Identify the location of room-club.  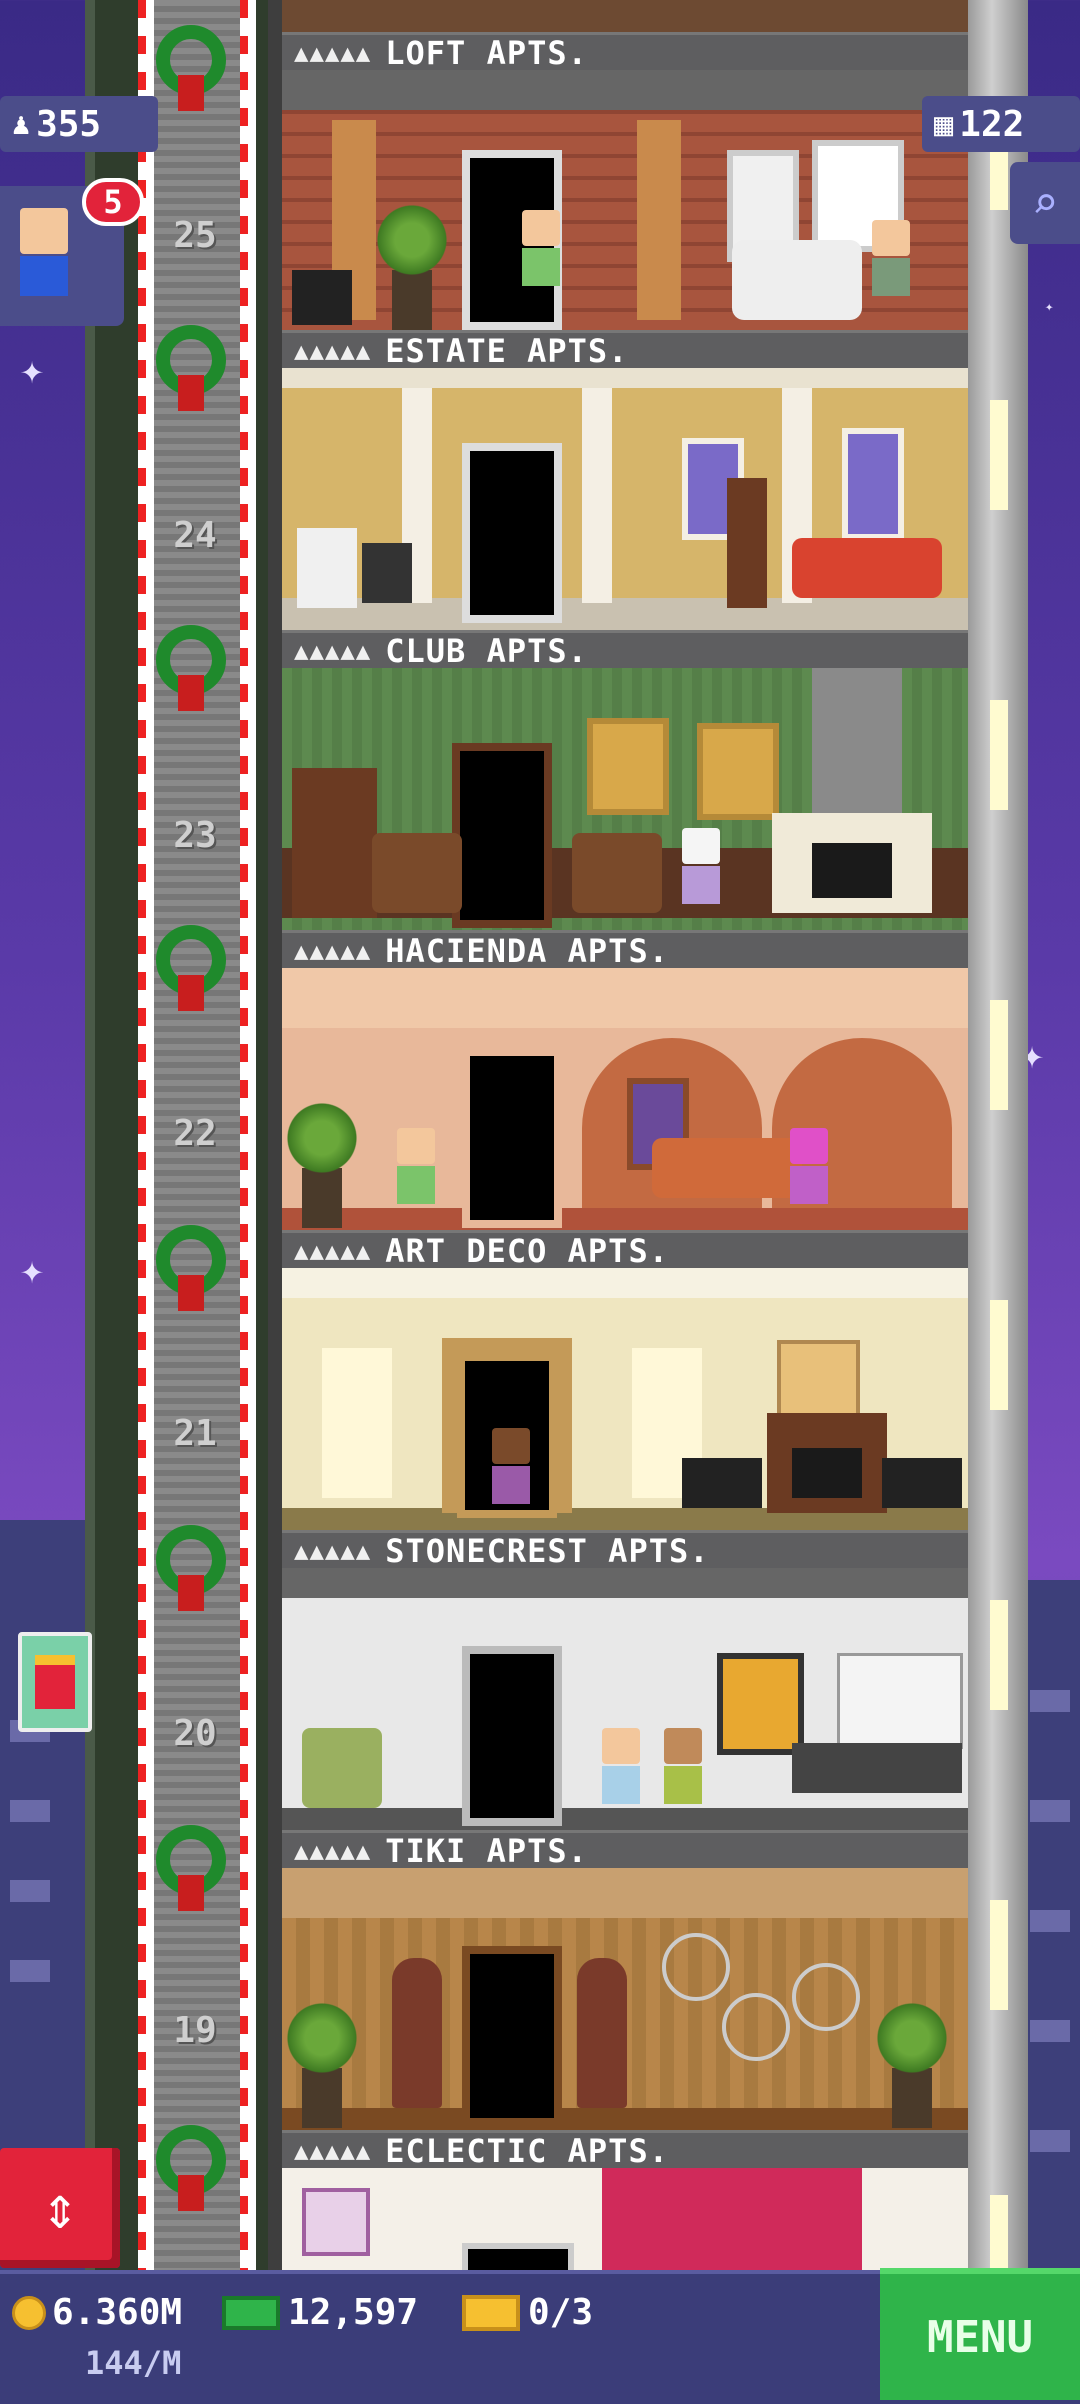
(625, 799).